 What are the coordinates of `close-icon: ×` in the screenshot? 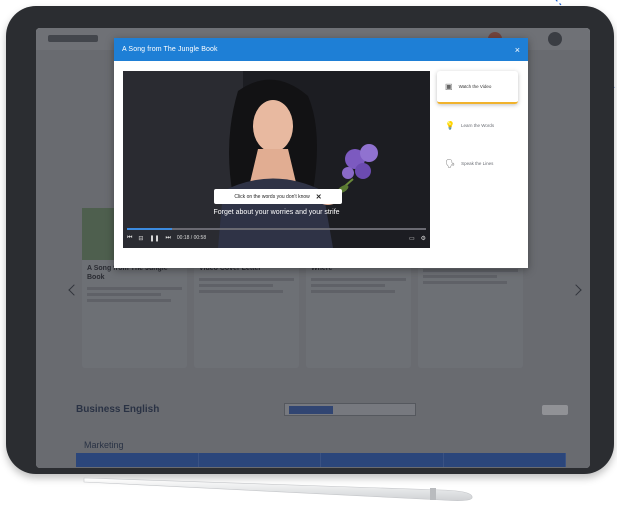 It's located at (517, 50).